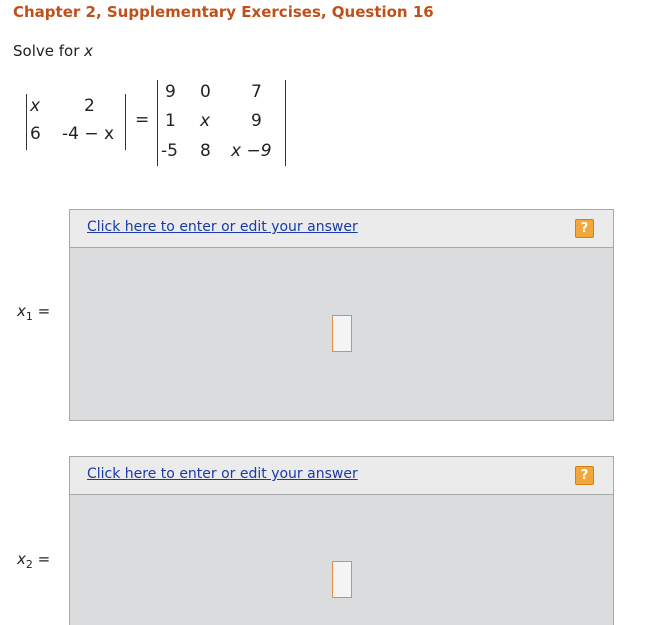 This screenshot has width=660, height=625. What do you see at coordinates (89, 106) in the screenshot?
I see `left-cell-r1c2: 2` at bounding box center [89, 106].